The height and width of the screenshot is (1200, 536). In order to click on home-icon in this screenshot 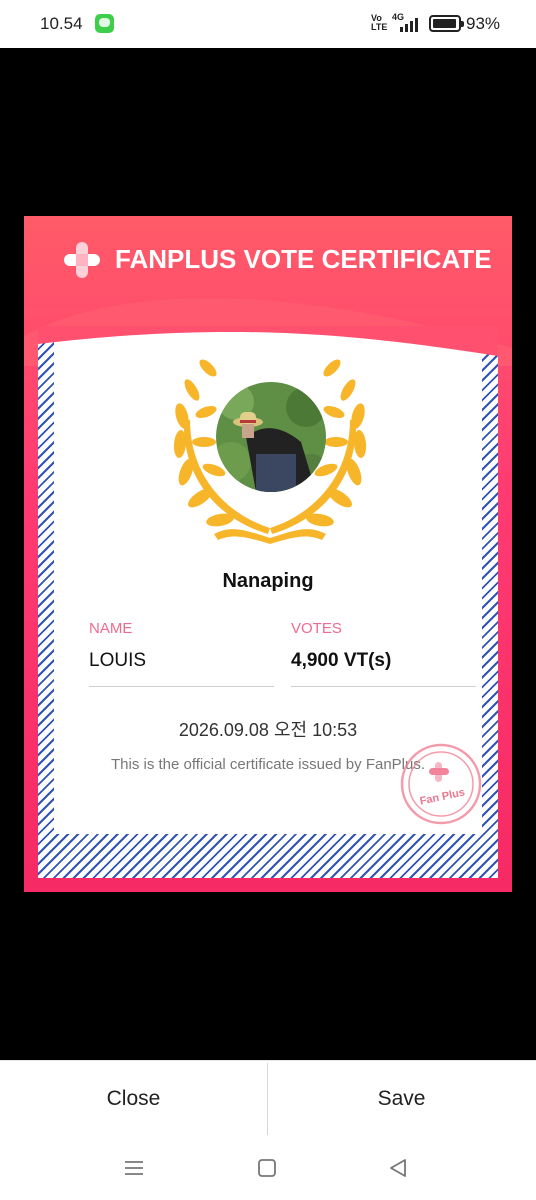, I will do `click(267, 1168)`.